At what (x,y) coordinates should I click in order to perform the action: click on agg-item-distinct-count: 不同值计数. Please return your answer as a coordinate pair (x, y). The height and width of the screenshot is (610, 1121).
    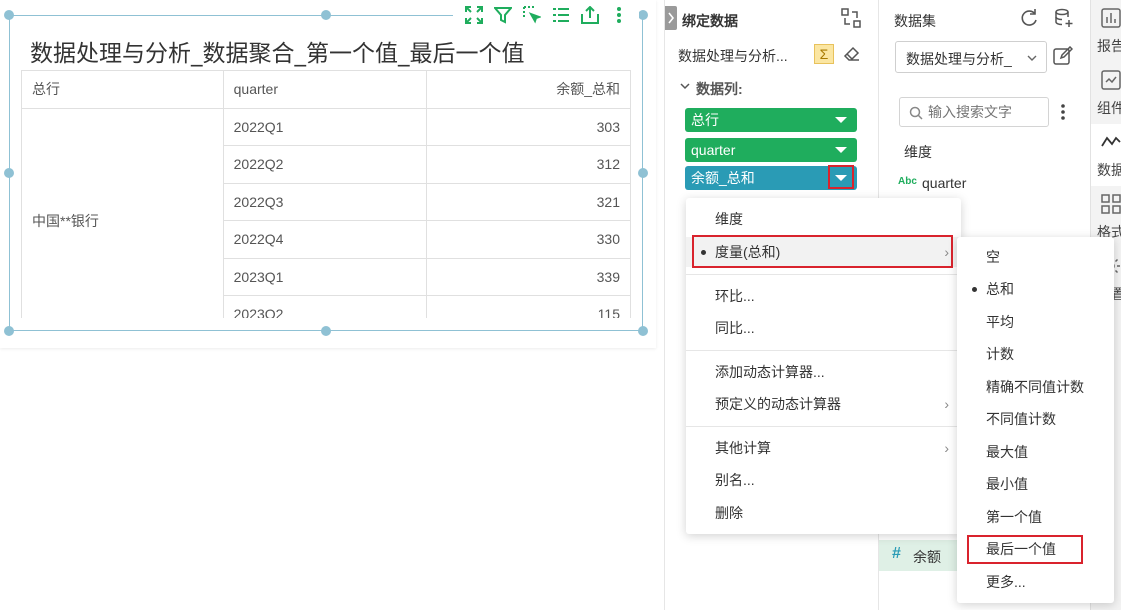
    Looking at the image, I should click on (1035, 419).